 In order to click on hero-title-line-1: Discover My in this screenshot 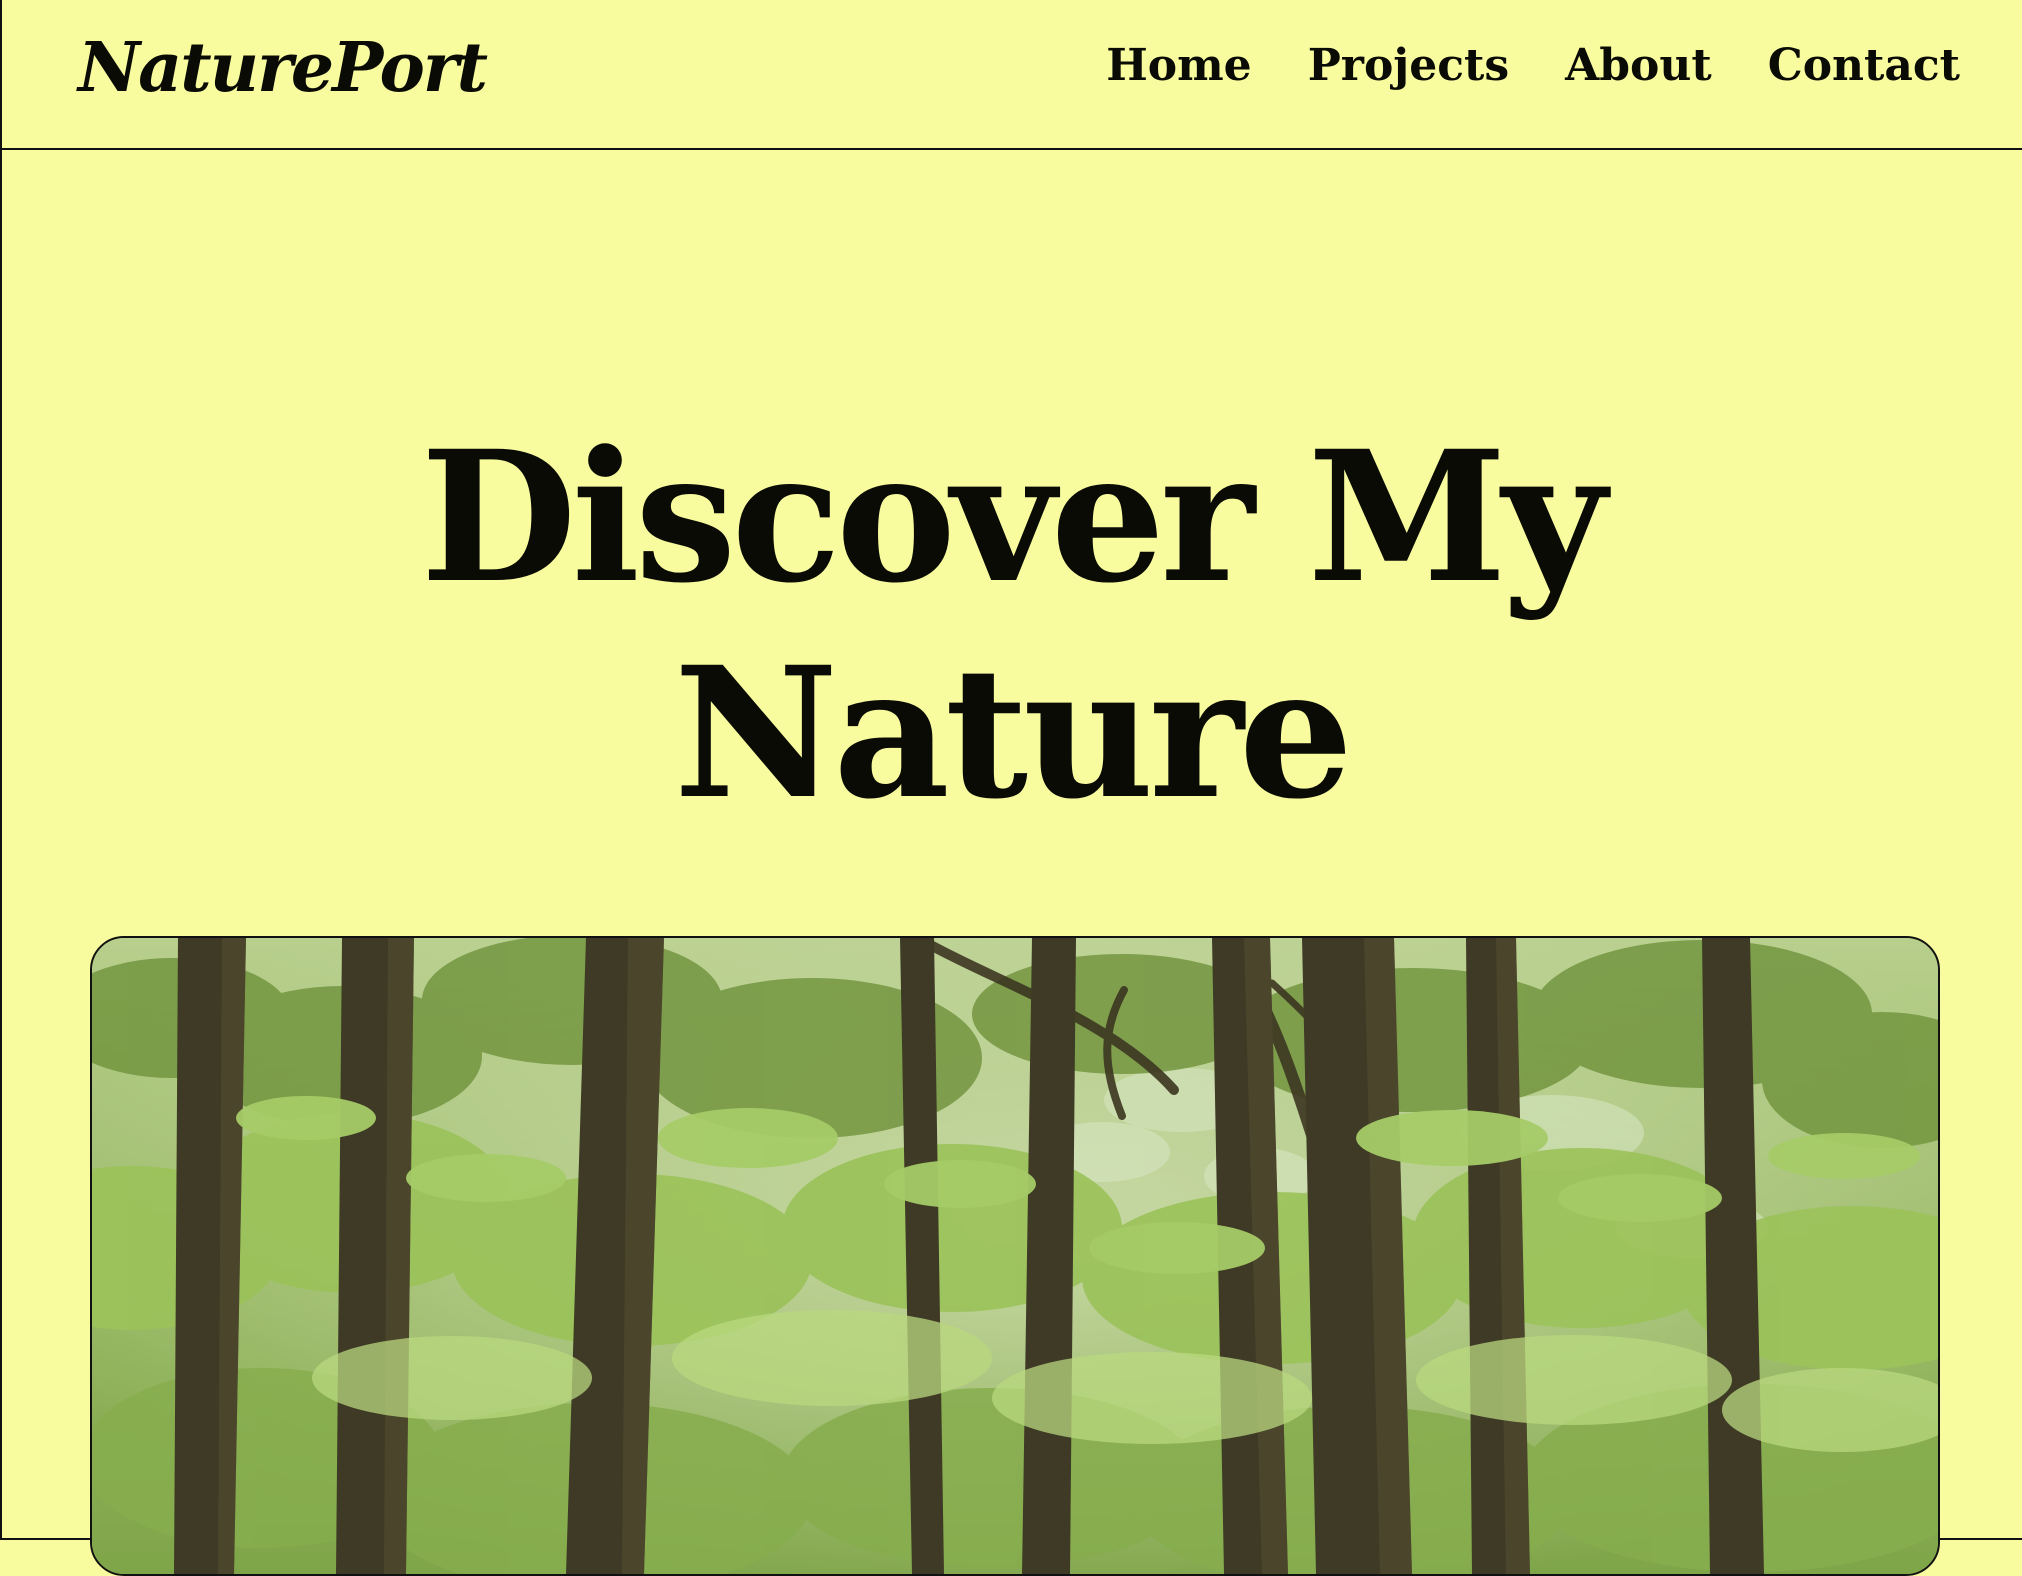, I will do `click(1013, 517)`.